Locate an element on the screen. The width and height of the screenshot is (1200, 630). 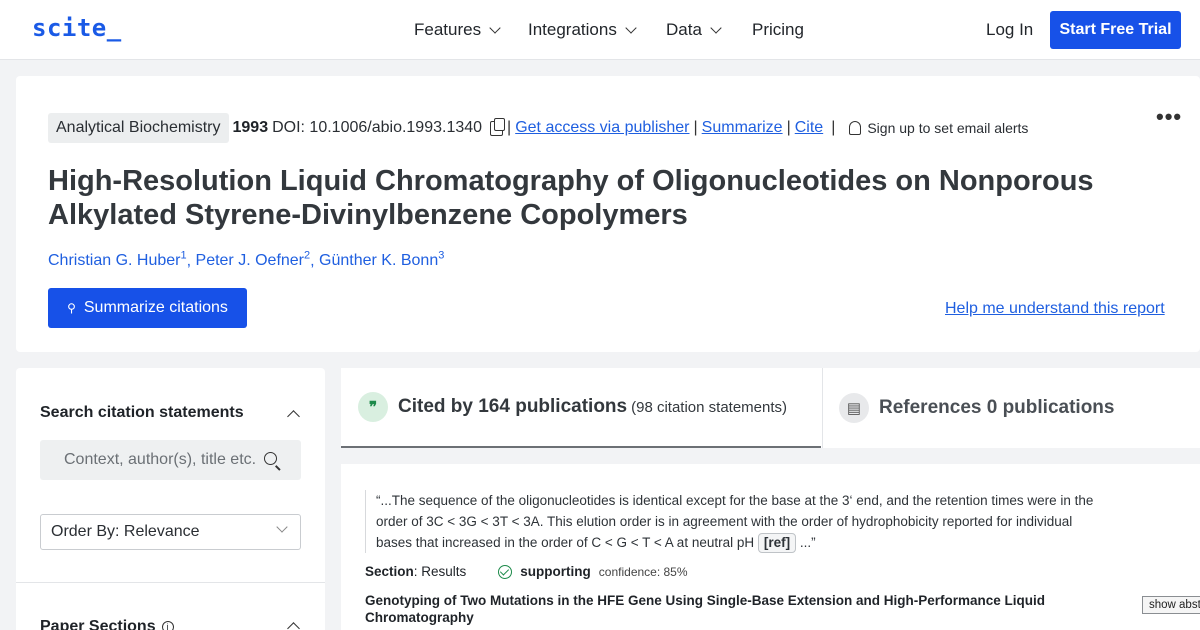
nav-data-label: Data is located at coordinates (684, 29).